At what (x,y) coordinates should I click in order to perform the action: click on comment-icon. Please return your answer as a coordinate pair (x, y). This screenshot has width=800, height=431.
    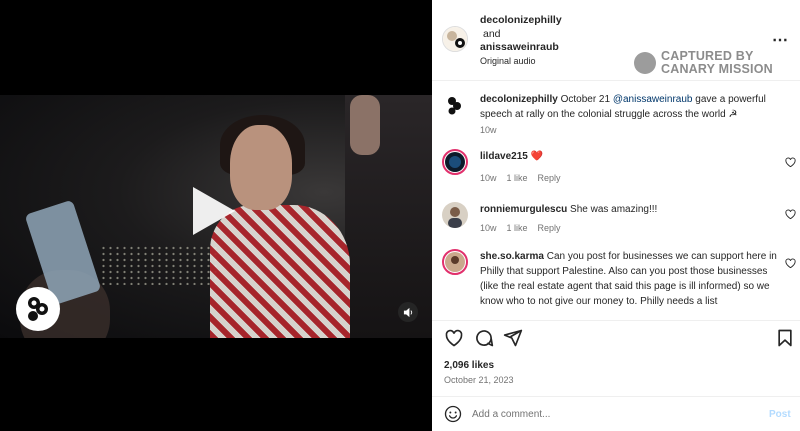
    Looking at the image, I should click on (484, 338).